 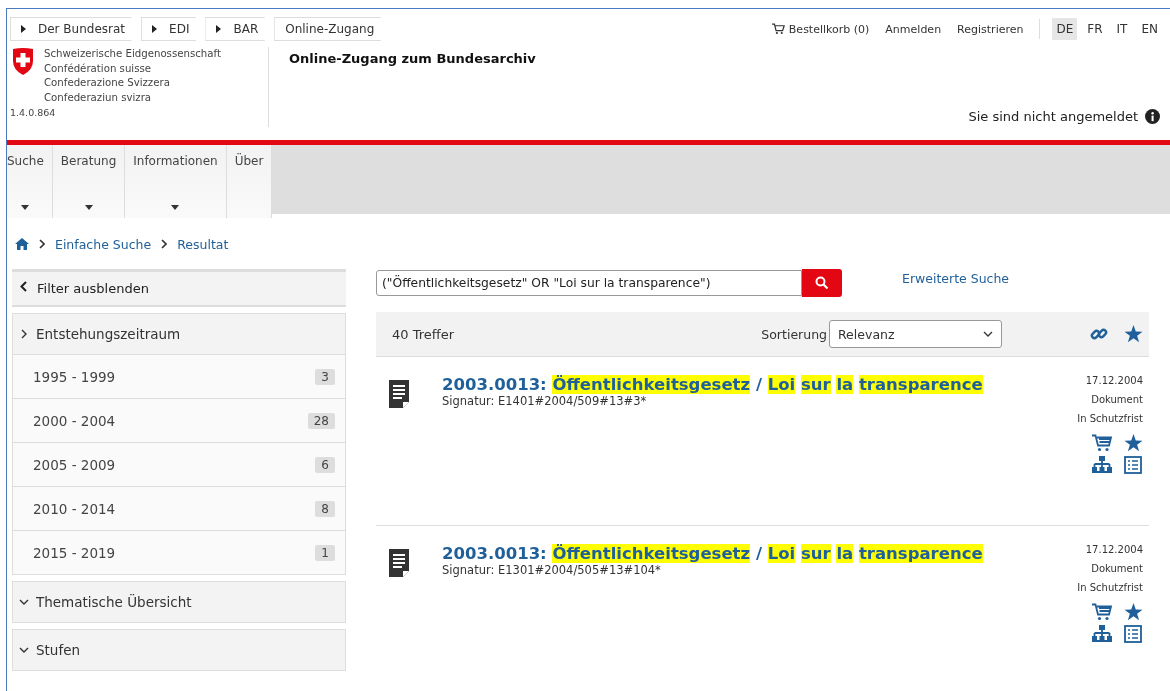 I want to click on language-link: FR, so click(x=1095, y=29).